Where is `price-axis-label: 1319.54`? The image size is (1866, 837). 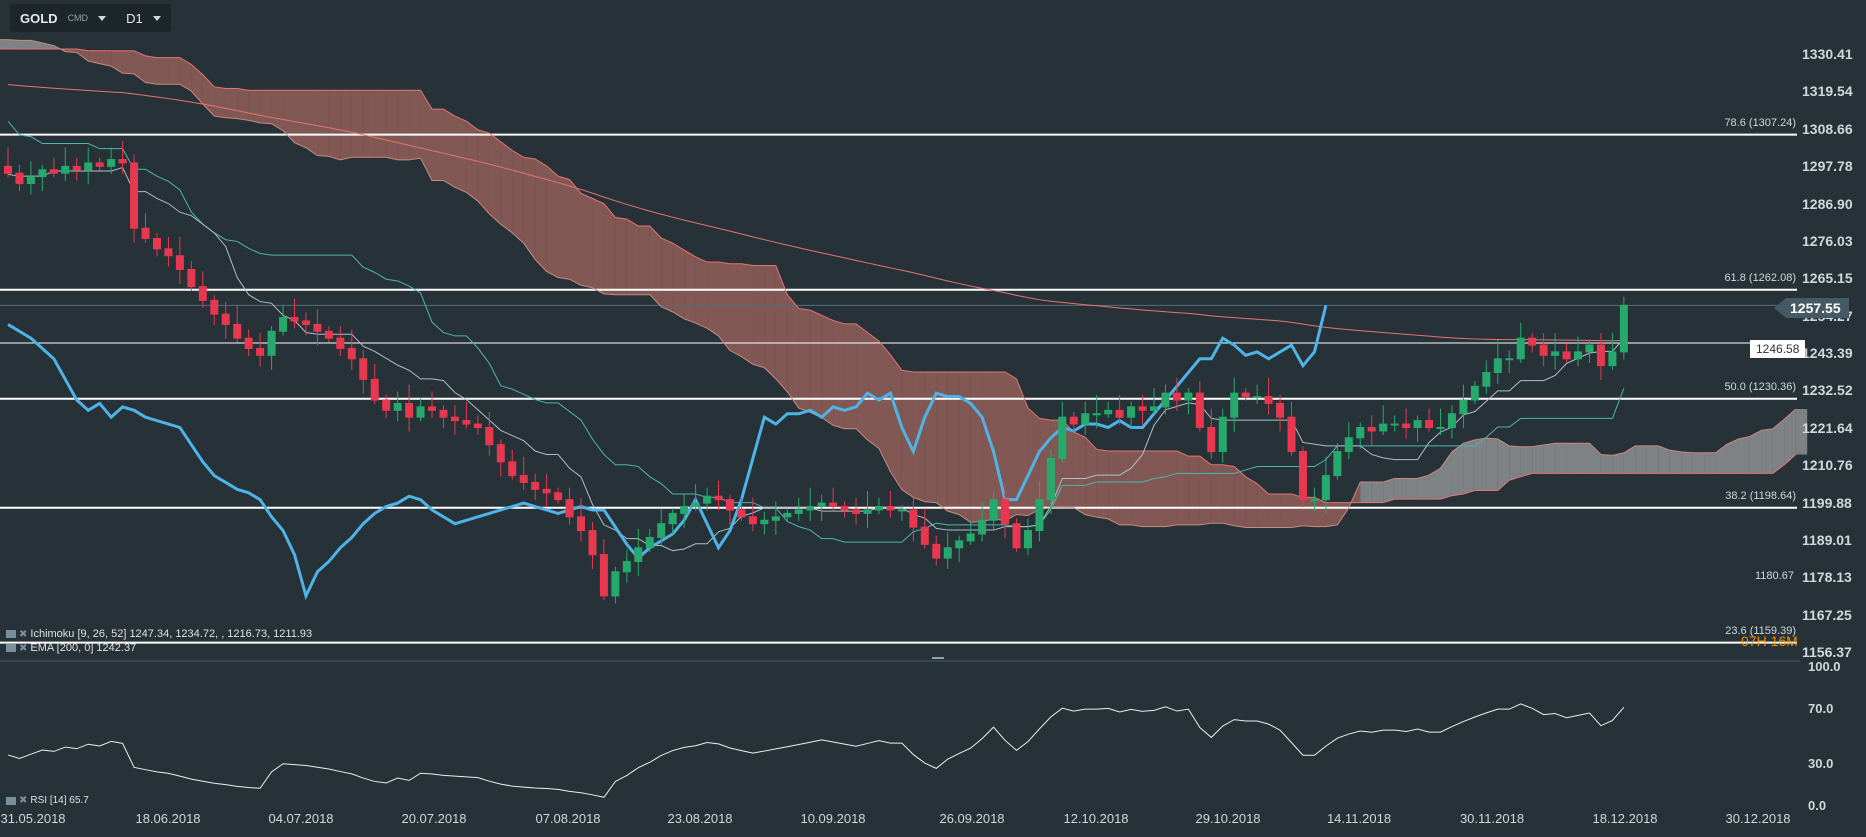 price-axis-label: 1319.54 is located at coordinates (1827, 91).